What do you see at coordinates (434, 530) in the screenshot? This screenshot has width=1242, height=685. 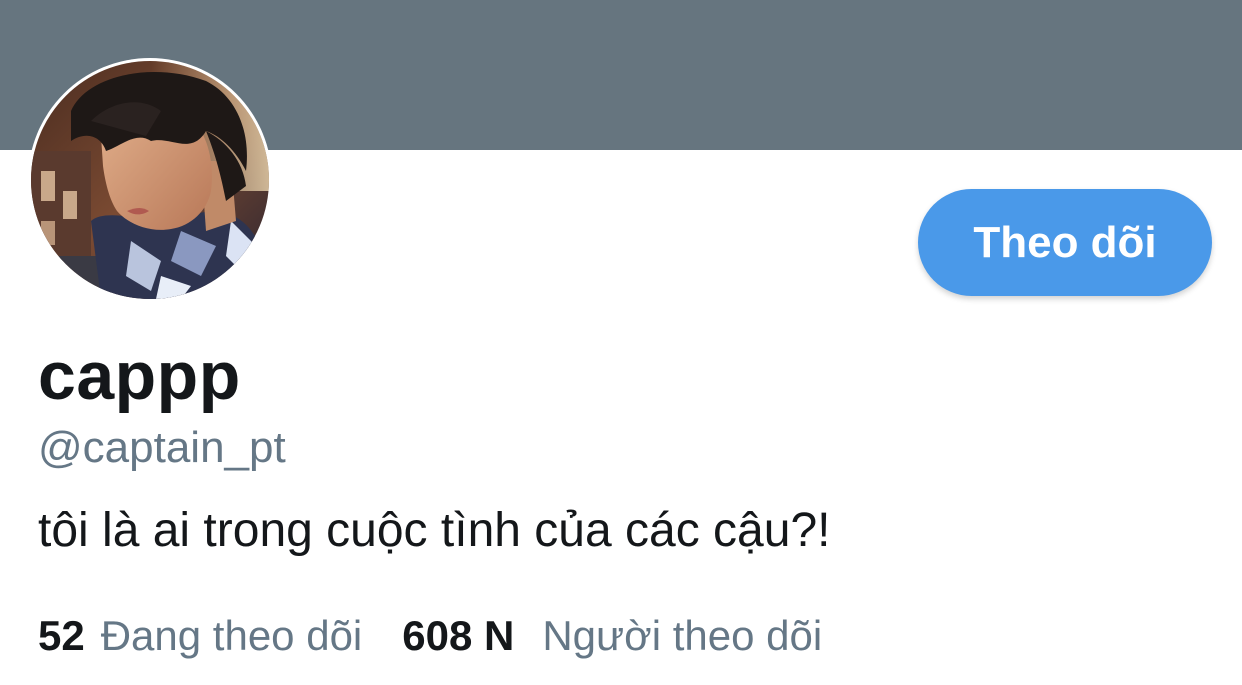 I see `profile-bio: tôi là ai trong cuộc tình của các cậu?!` at bounding box center [434, 530].